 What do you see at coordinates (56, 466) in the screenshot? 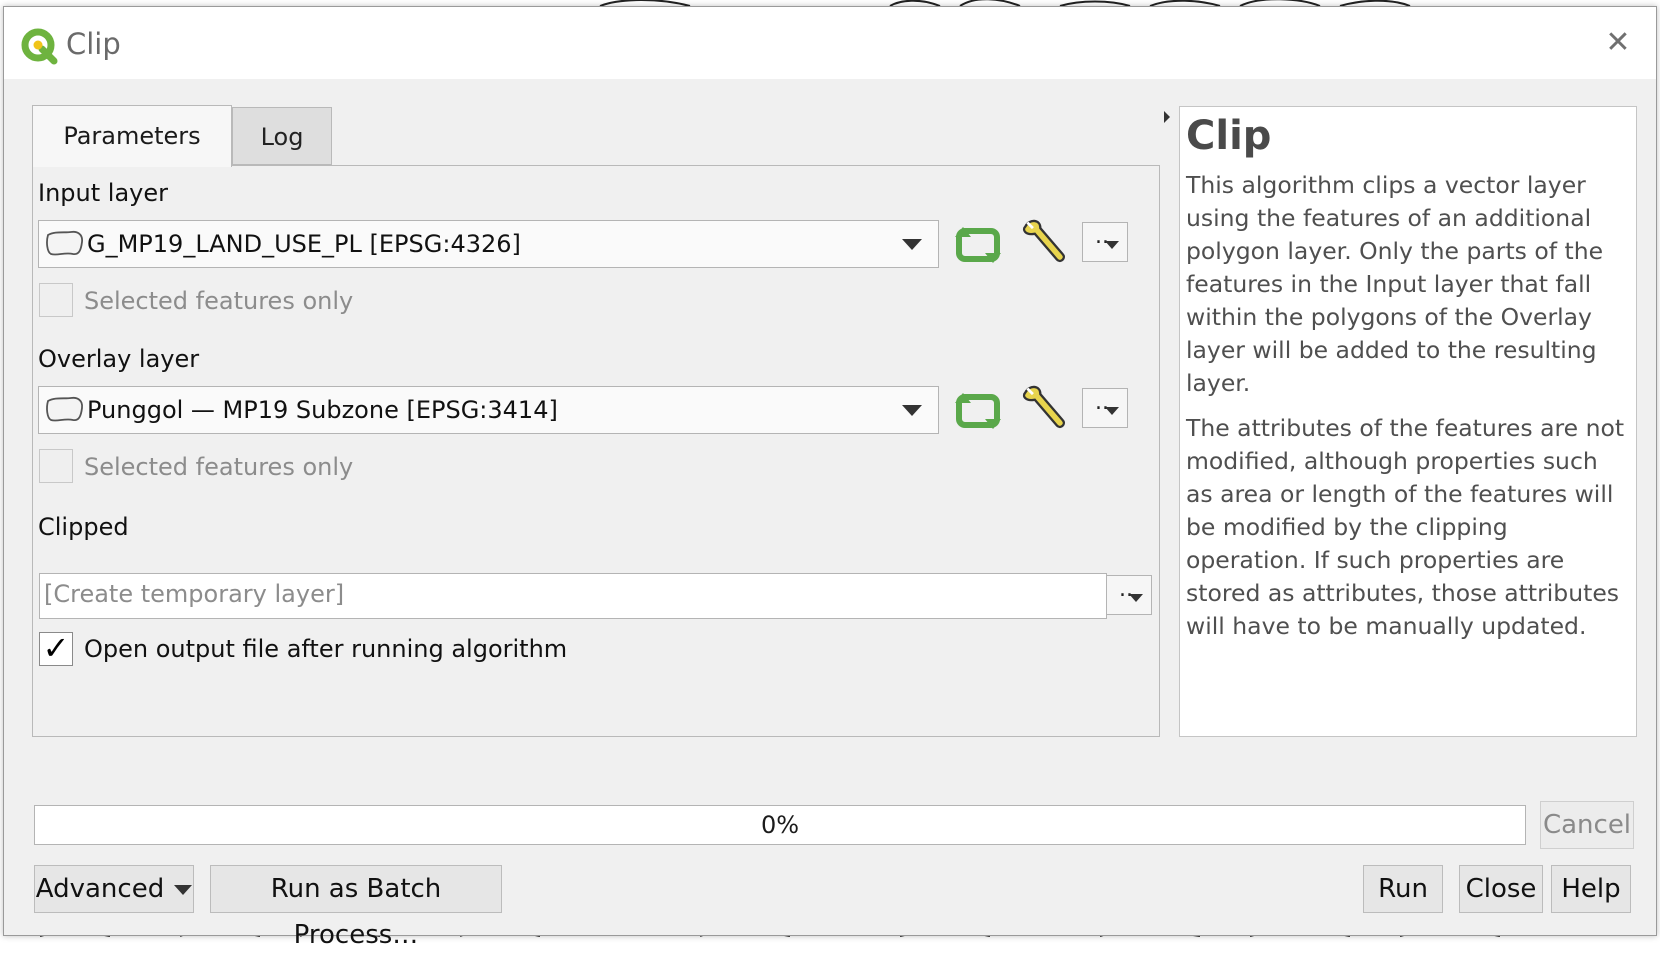
I see `overlay-selected-only-checkbox` at bounding box center [56, 466].